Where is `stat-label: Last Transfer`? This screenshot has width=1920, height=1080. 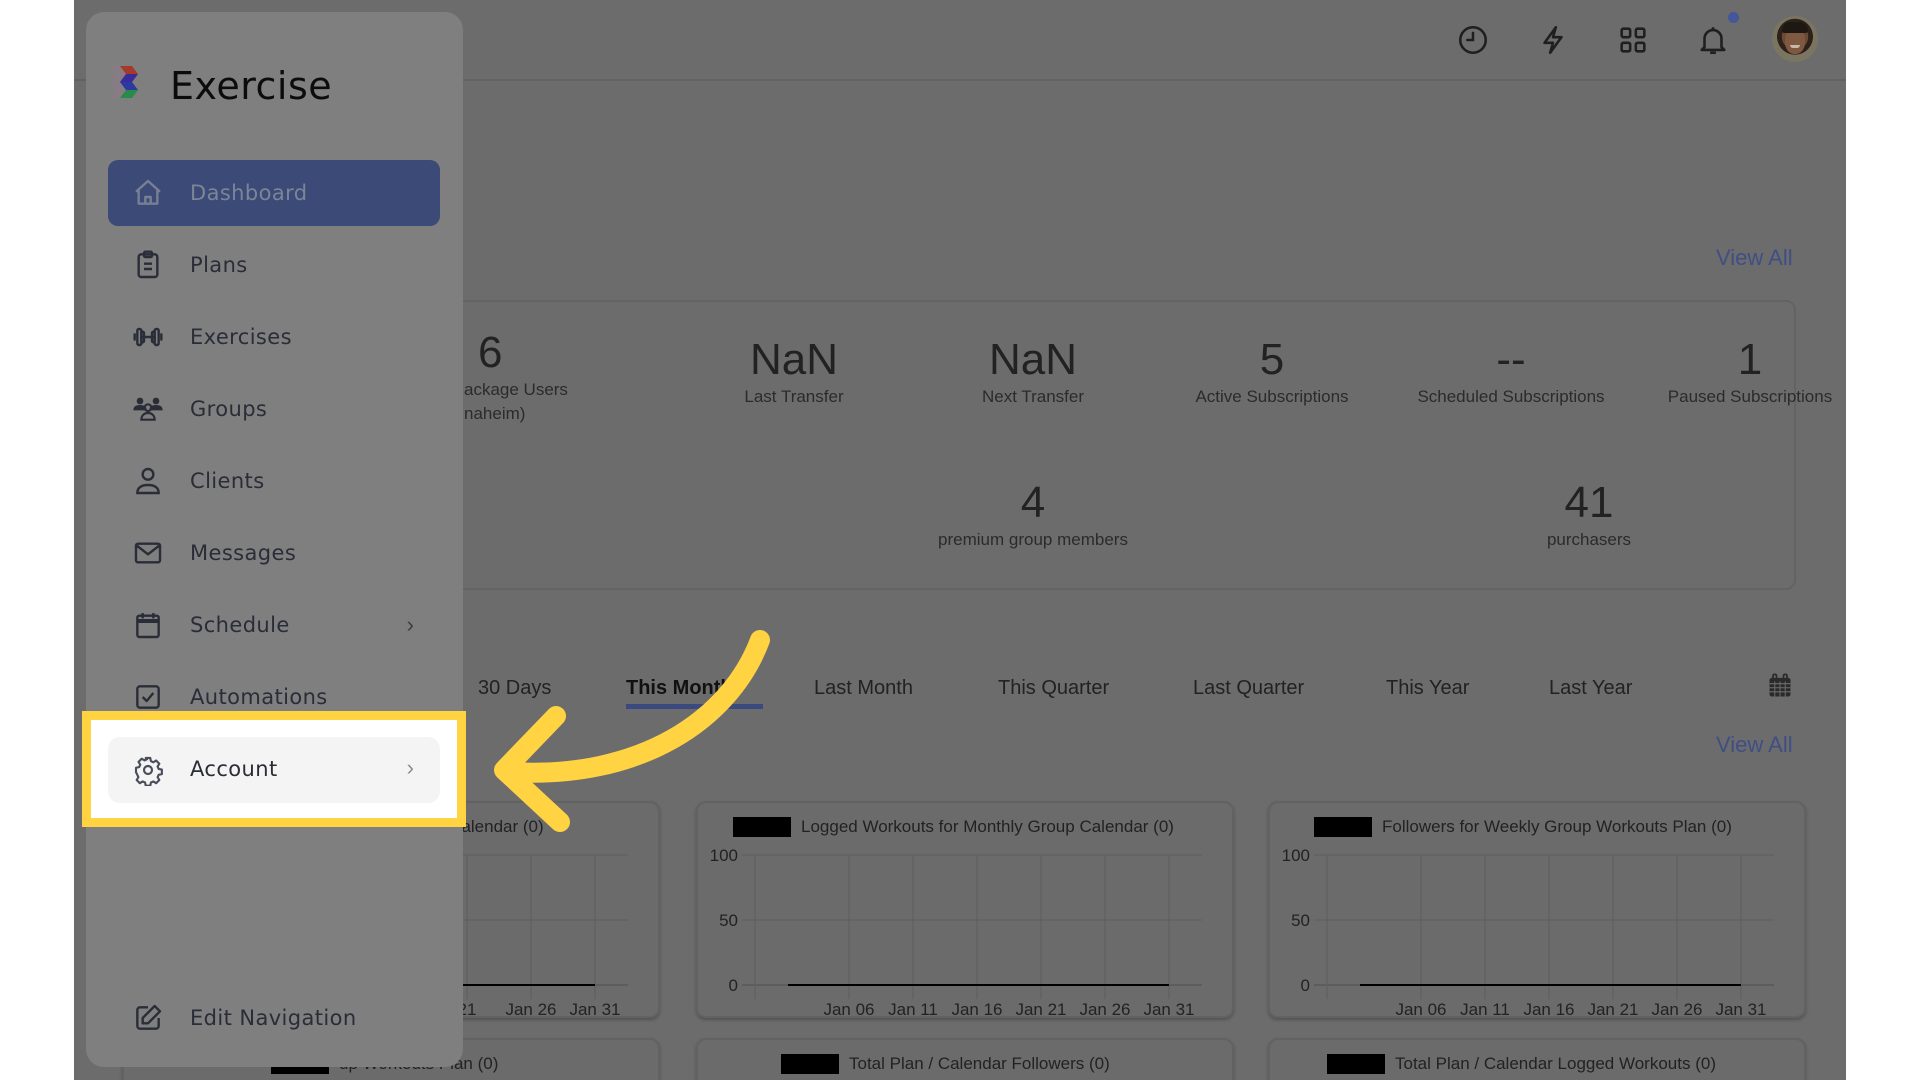
stat-label: Last Transfer is located at coordinates (794, 396).